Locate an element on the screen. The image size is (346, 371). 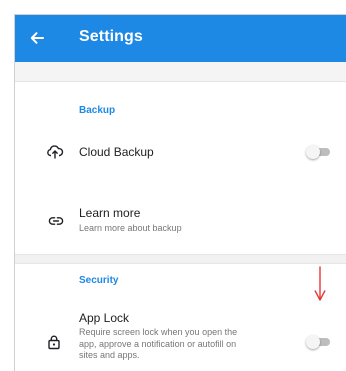
section-header-security: Security is located at coordinates (99, 280).